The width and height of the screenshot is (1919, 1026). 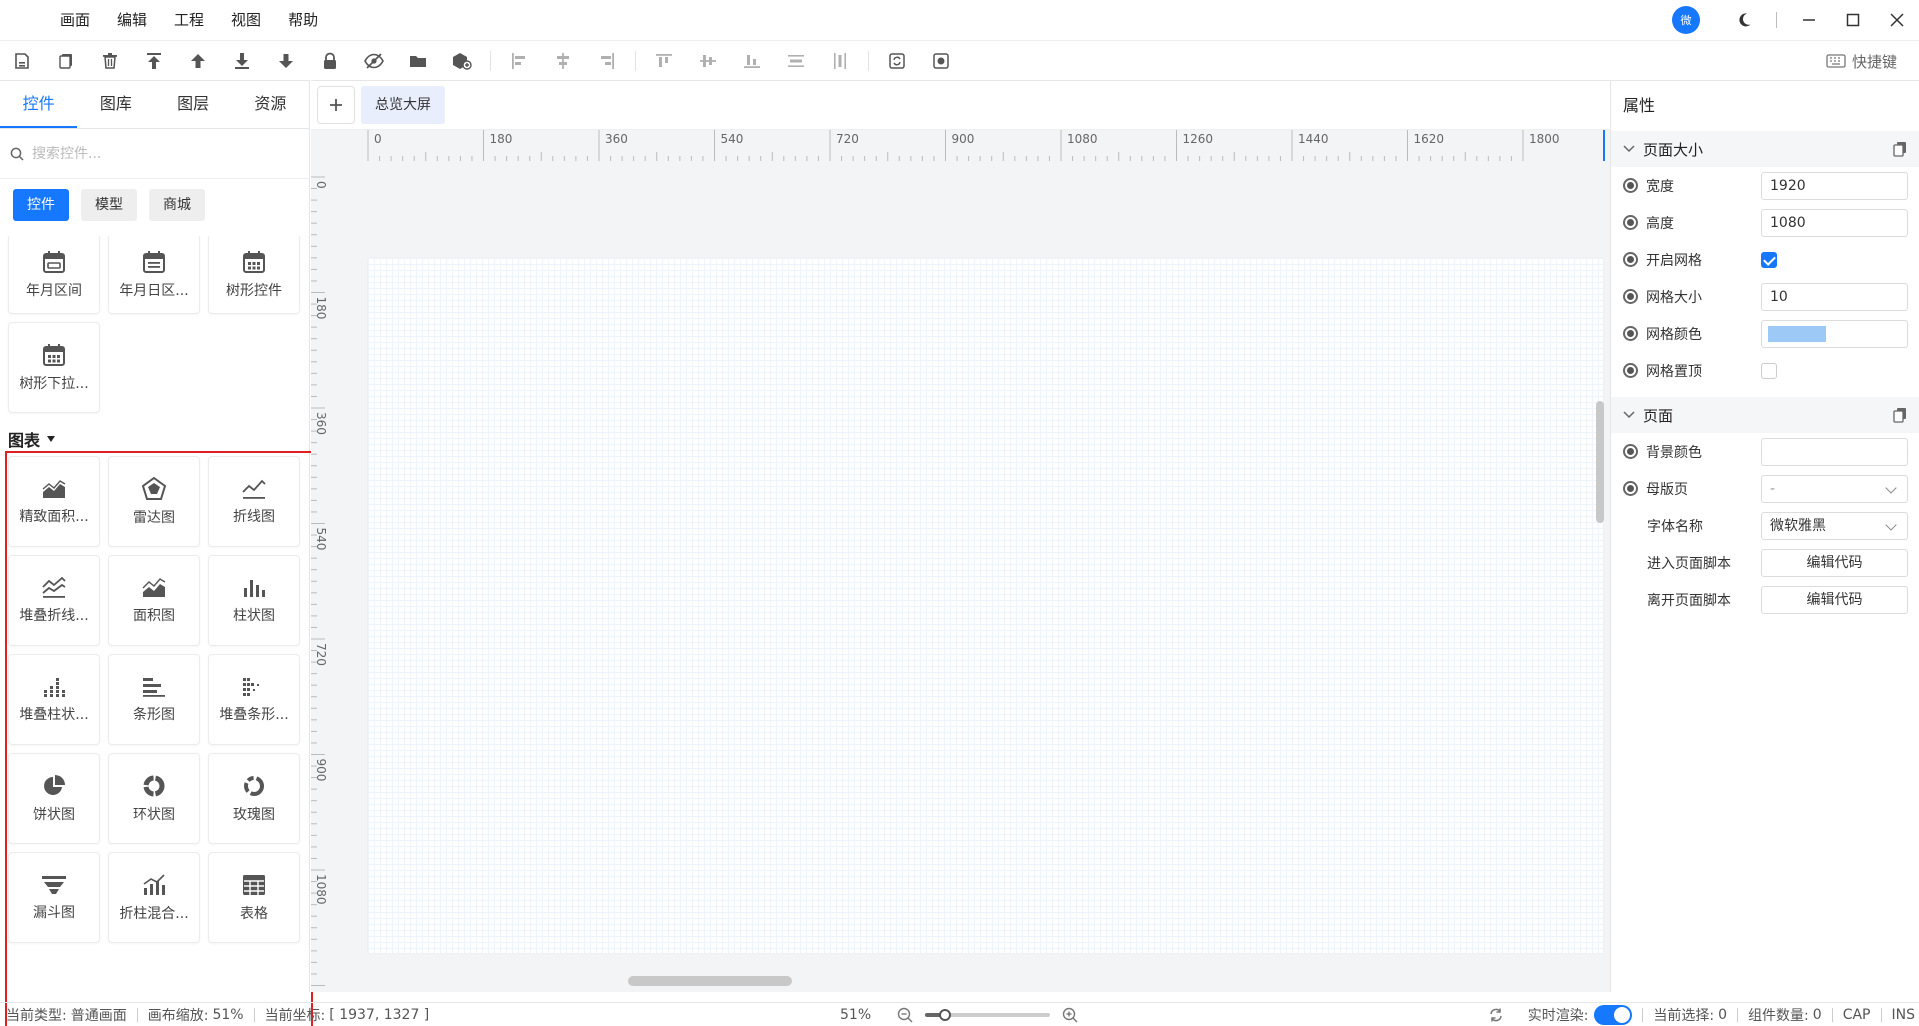 What do you see at coordinates (796, 61) in the screenshot?
I see `distribute-h-button` at bounding box center [796, 61].